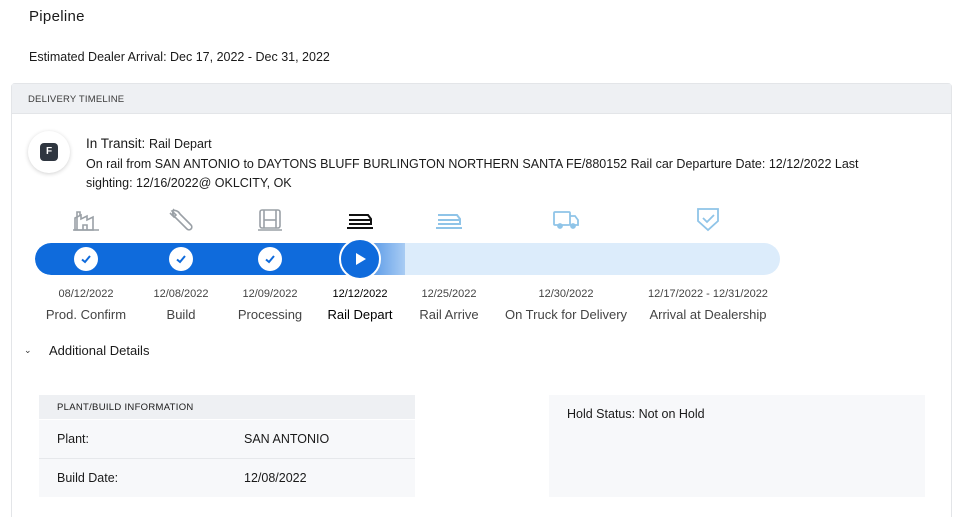 Image resolution: width=968 pixels, height=517 pixels. Describe the element at coordinates (481, 99) in the screenshot. I see `delivery-timeline-header: DELIVERY TIMELINE` at that location.